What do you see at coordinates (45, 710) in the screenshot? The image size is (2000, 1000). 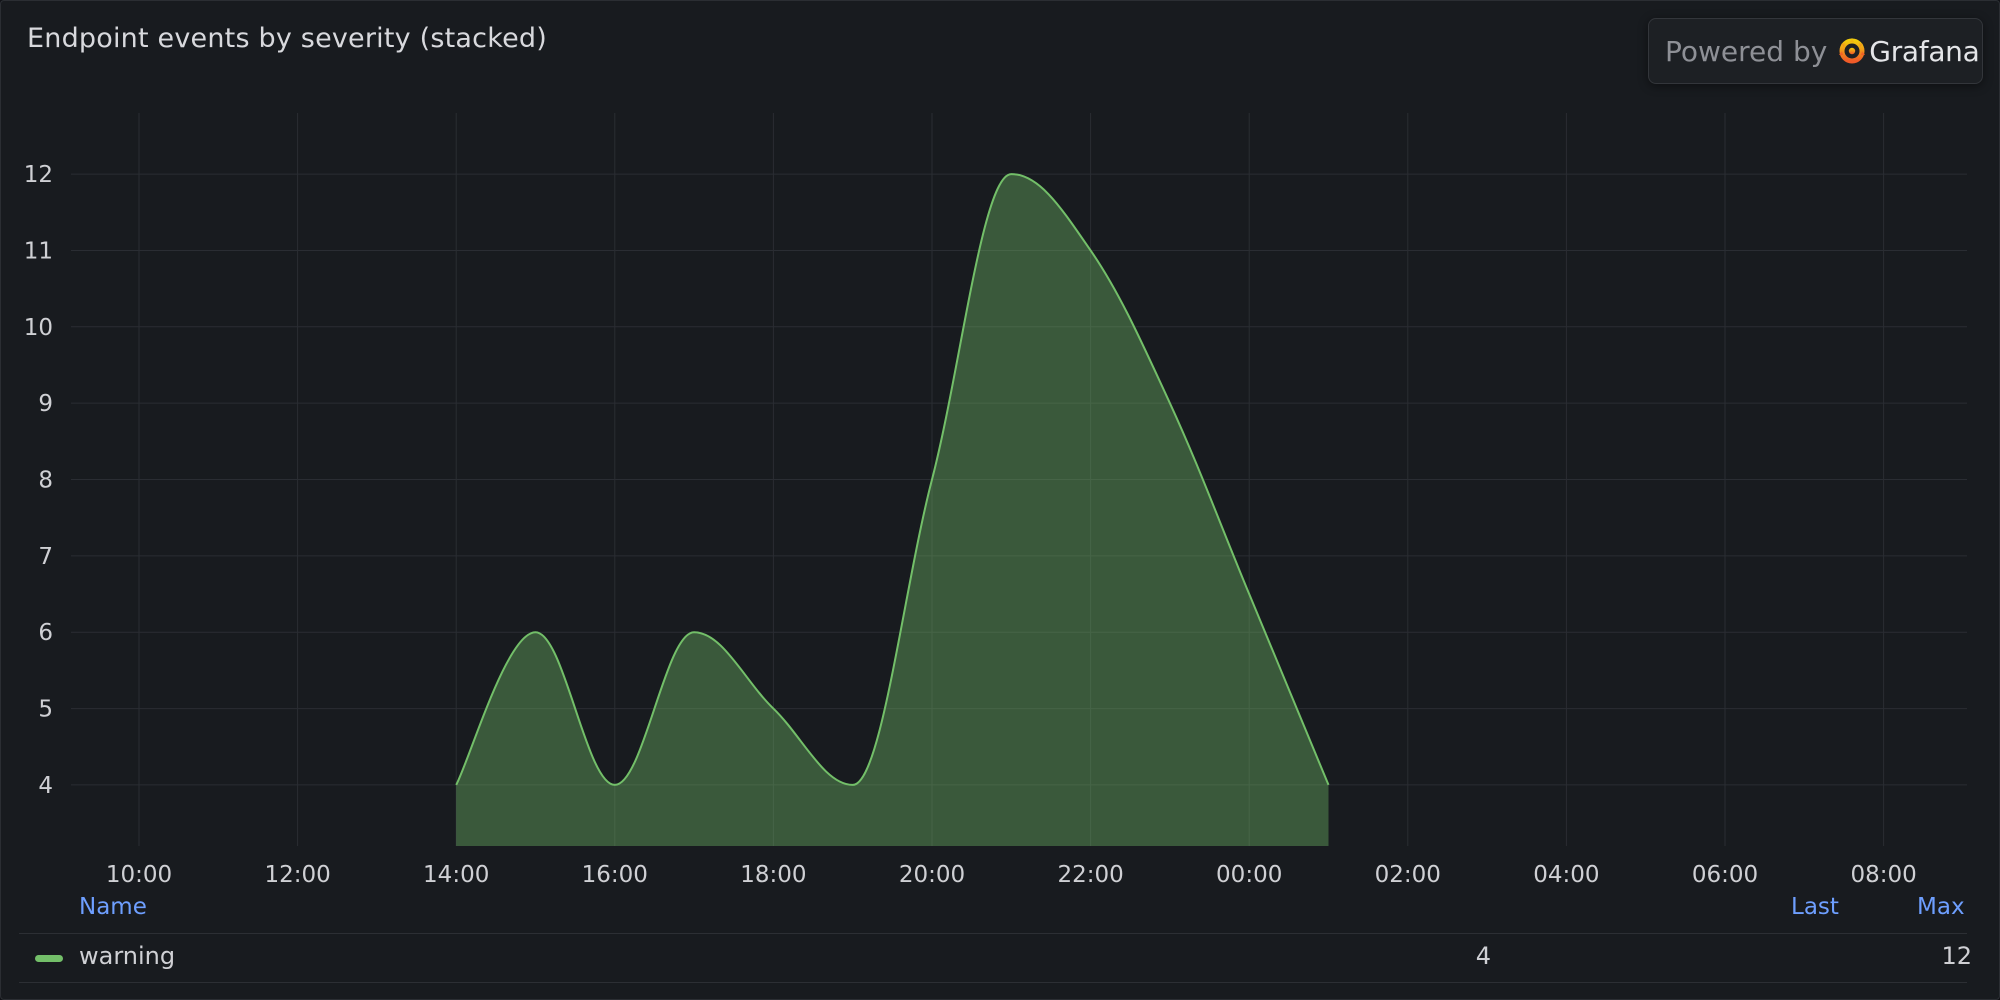 I see `y-tick-label: 5` at bounding box center [45, 710].